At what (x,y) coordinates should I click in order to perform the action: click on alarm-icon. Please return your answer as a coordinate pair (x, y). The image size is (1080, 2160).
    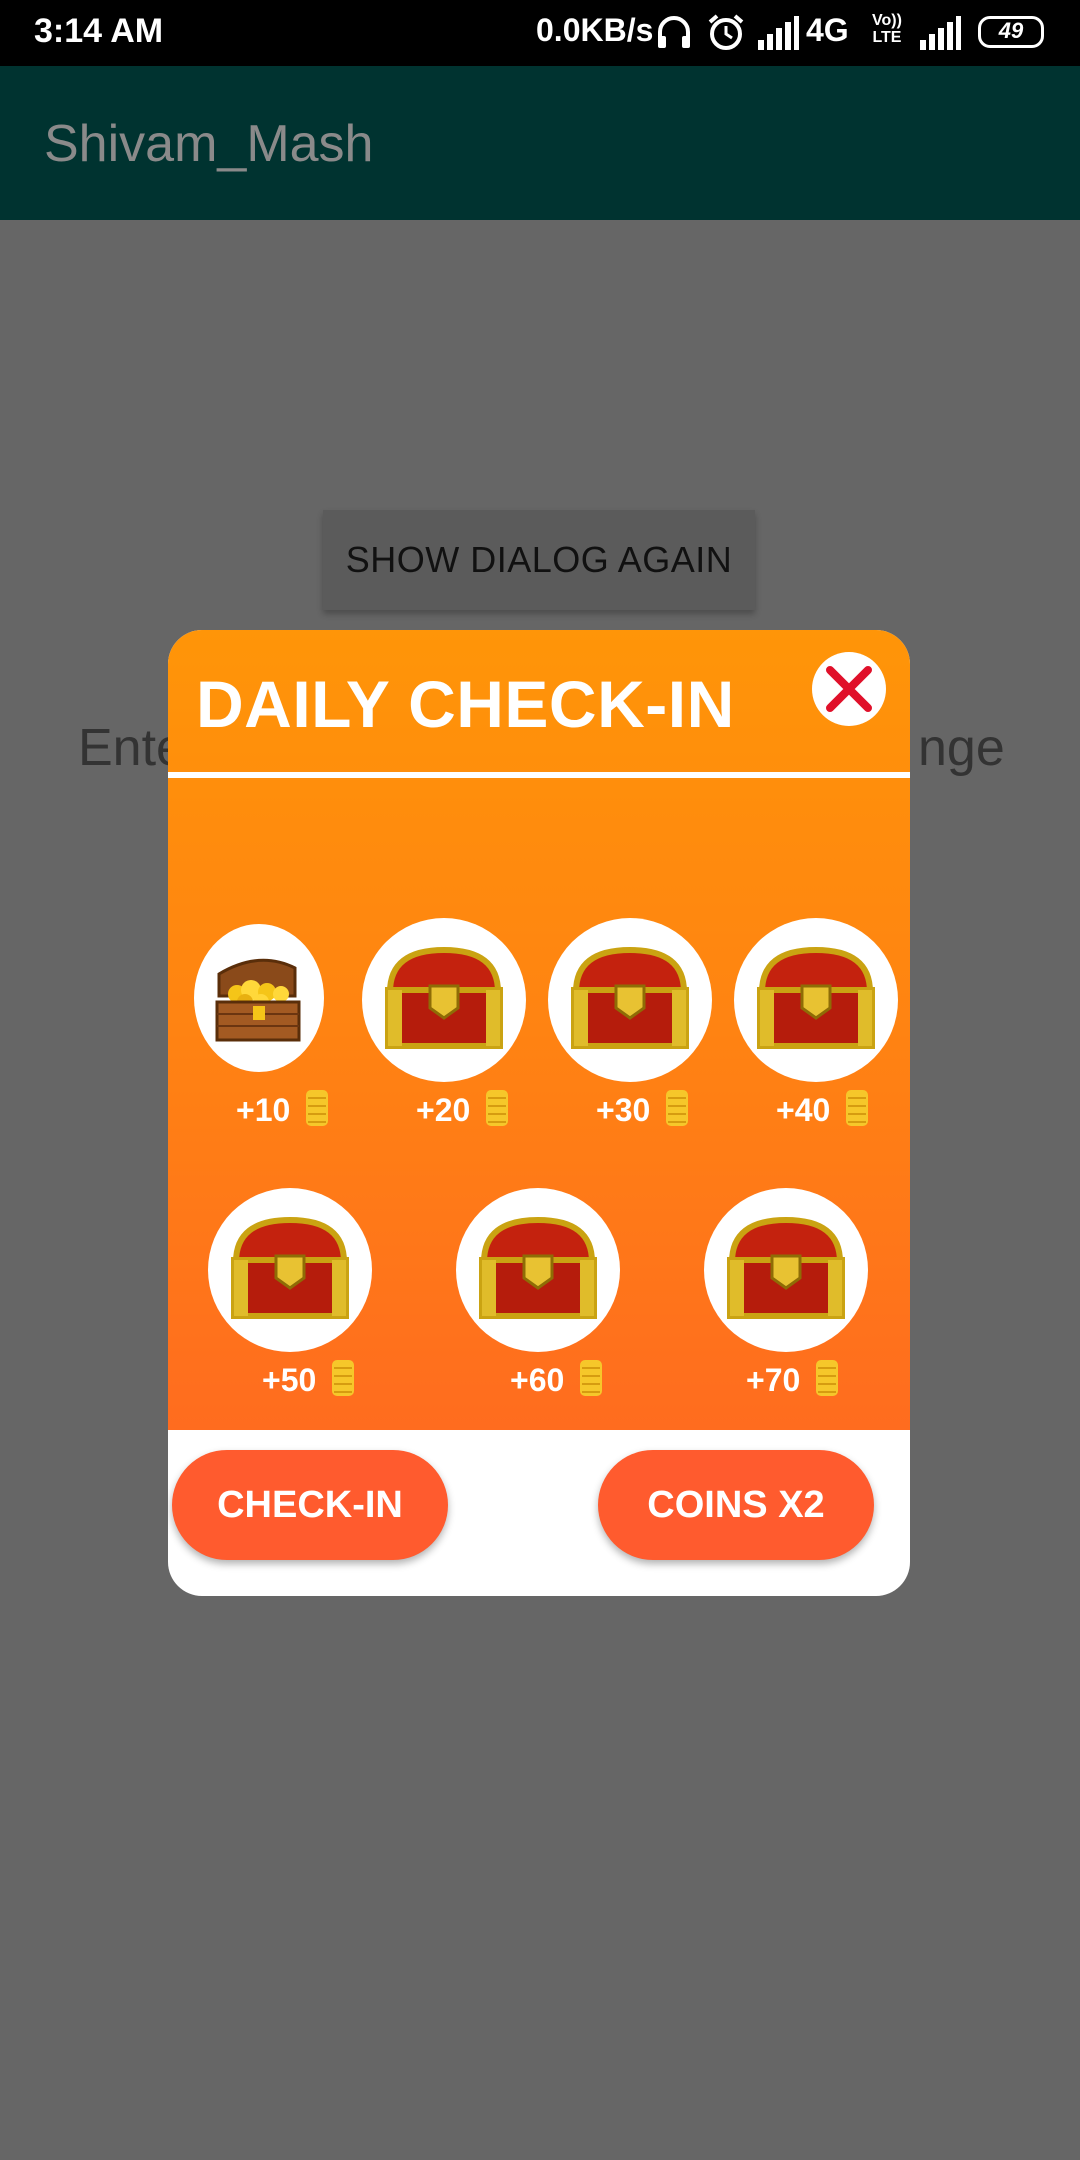
    Looking at the image, I should click on (726, 32).